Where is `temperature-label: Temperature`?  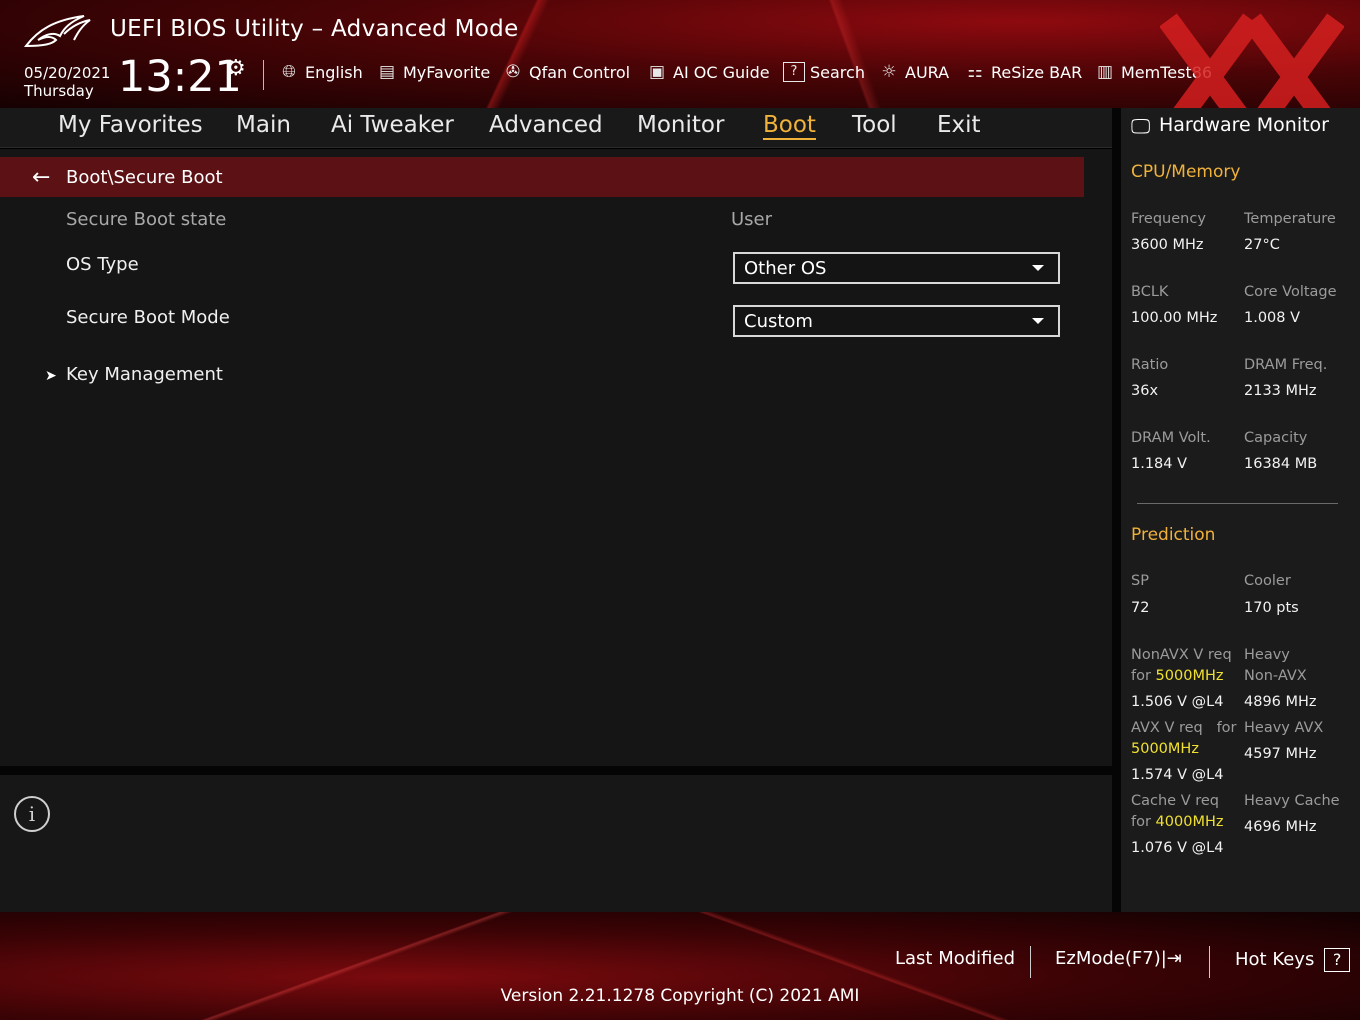 temperature-label: Temperature is located at coordinates (1290, 219).